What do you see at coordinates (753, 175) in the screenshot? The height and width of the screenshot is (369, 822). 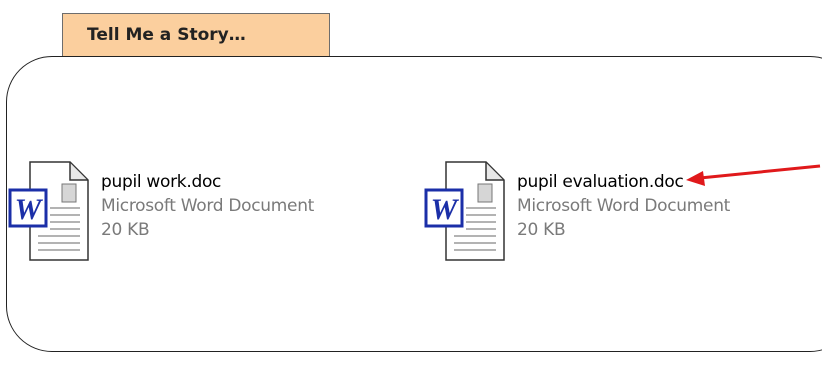 I see `red-arrow-icon` at bounding box center [753, 175].